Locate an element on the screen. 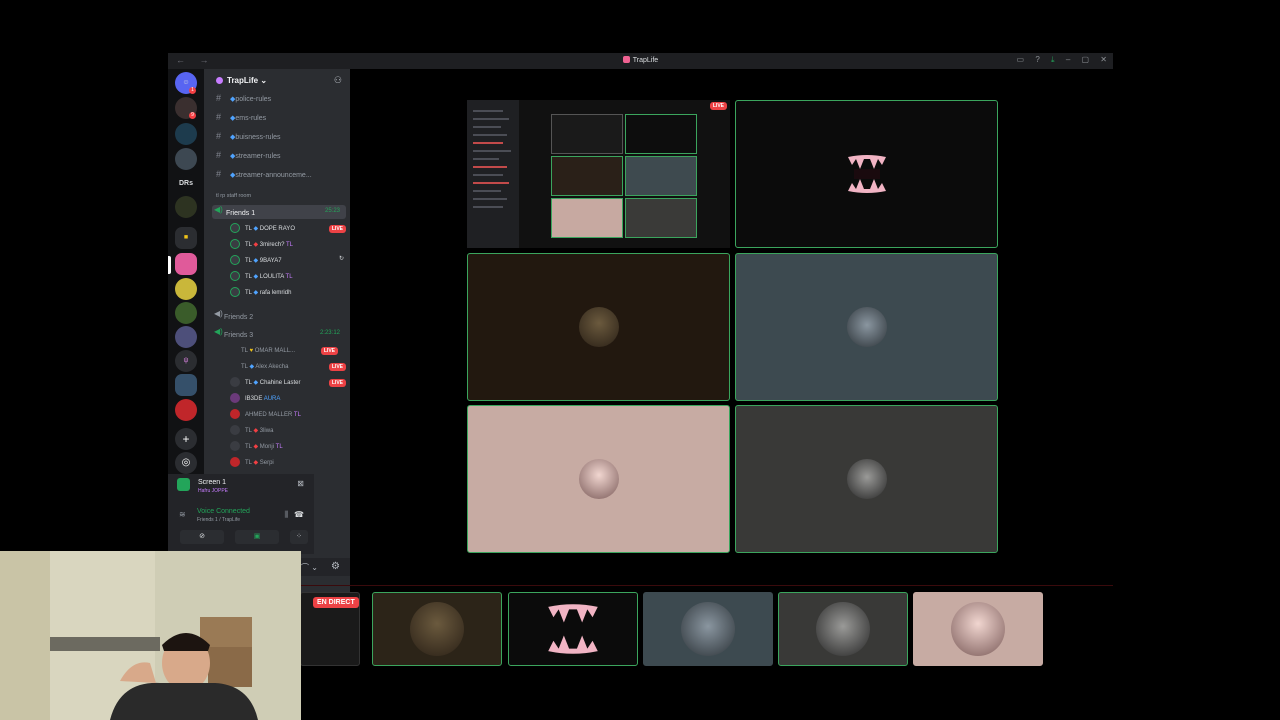 The height and width of the screenshot is (720, 1280). member-monji: TL ◆ Monji TL is located at coordinates (288, 448).